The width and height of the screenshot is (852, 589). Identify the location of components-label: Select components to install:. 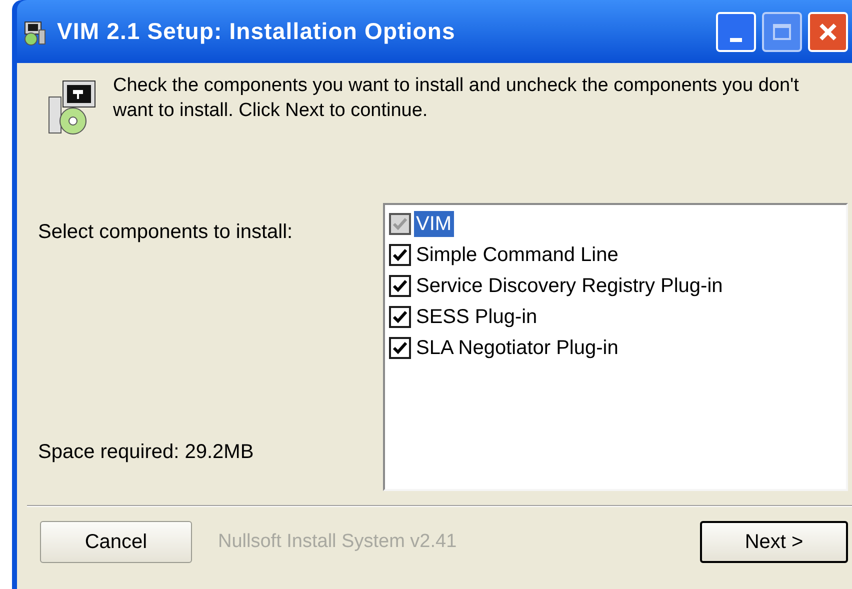
(166, 232).